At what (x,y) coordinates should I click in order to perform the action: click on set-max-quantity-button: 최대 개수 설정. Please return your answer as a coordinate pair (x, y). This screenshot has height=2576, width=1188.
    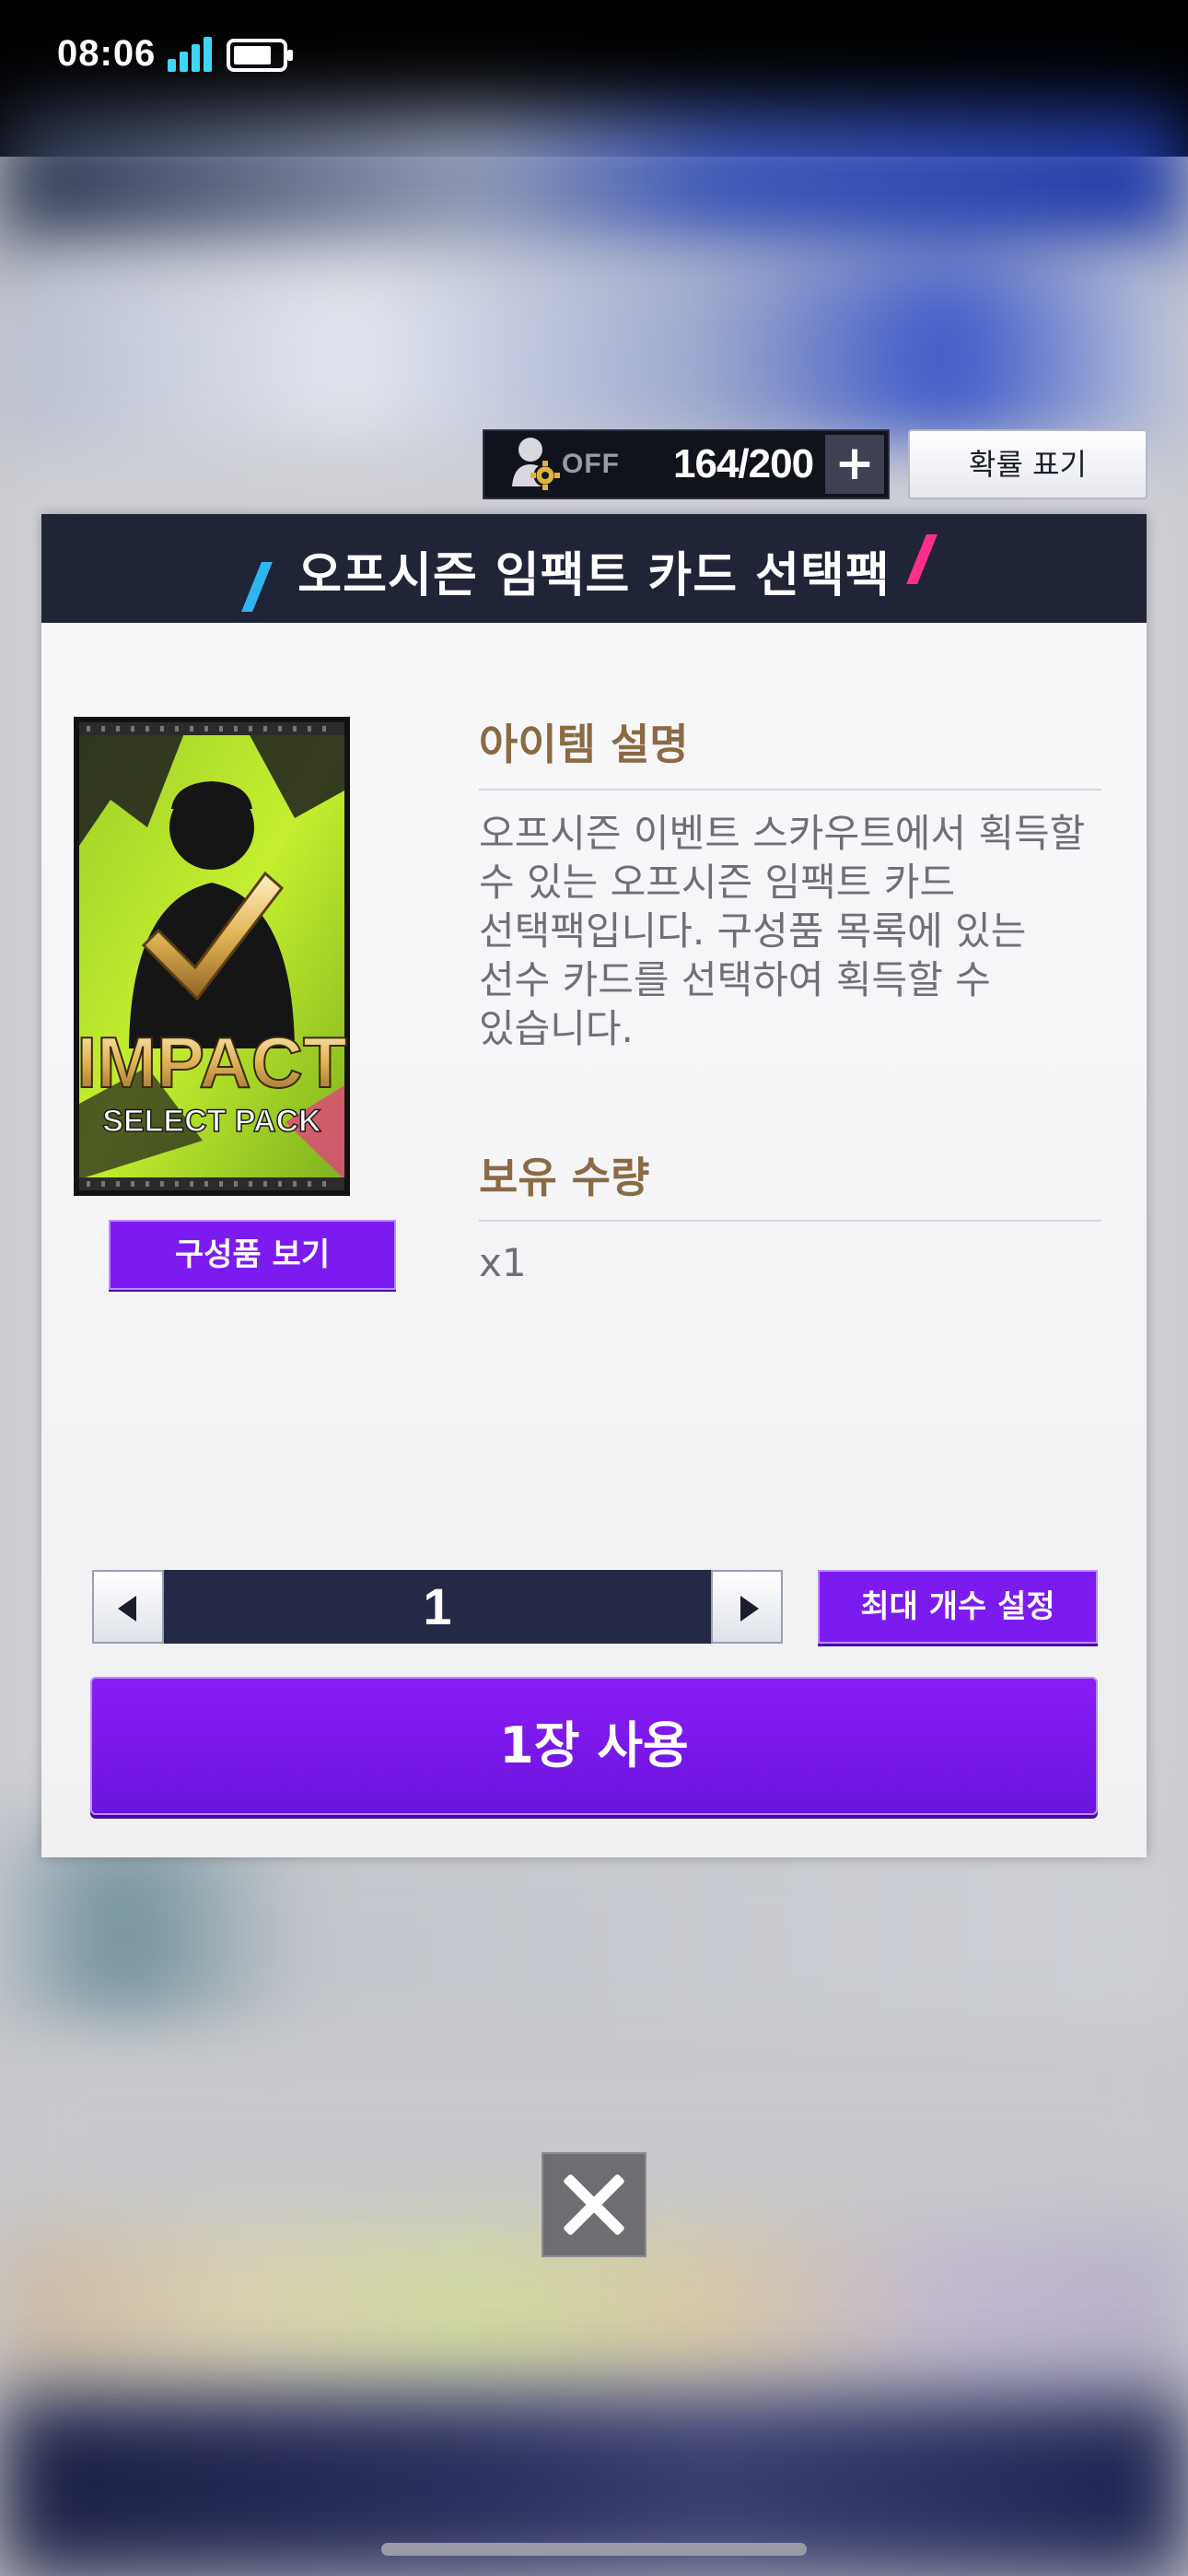
    Looking at the image, I should click on (958, 1607).